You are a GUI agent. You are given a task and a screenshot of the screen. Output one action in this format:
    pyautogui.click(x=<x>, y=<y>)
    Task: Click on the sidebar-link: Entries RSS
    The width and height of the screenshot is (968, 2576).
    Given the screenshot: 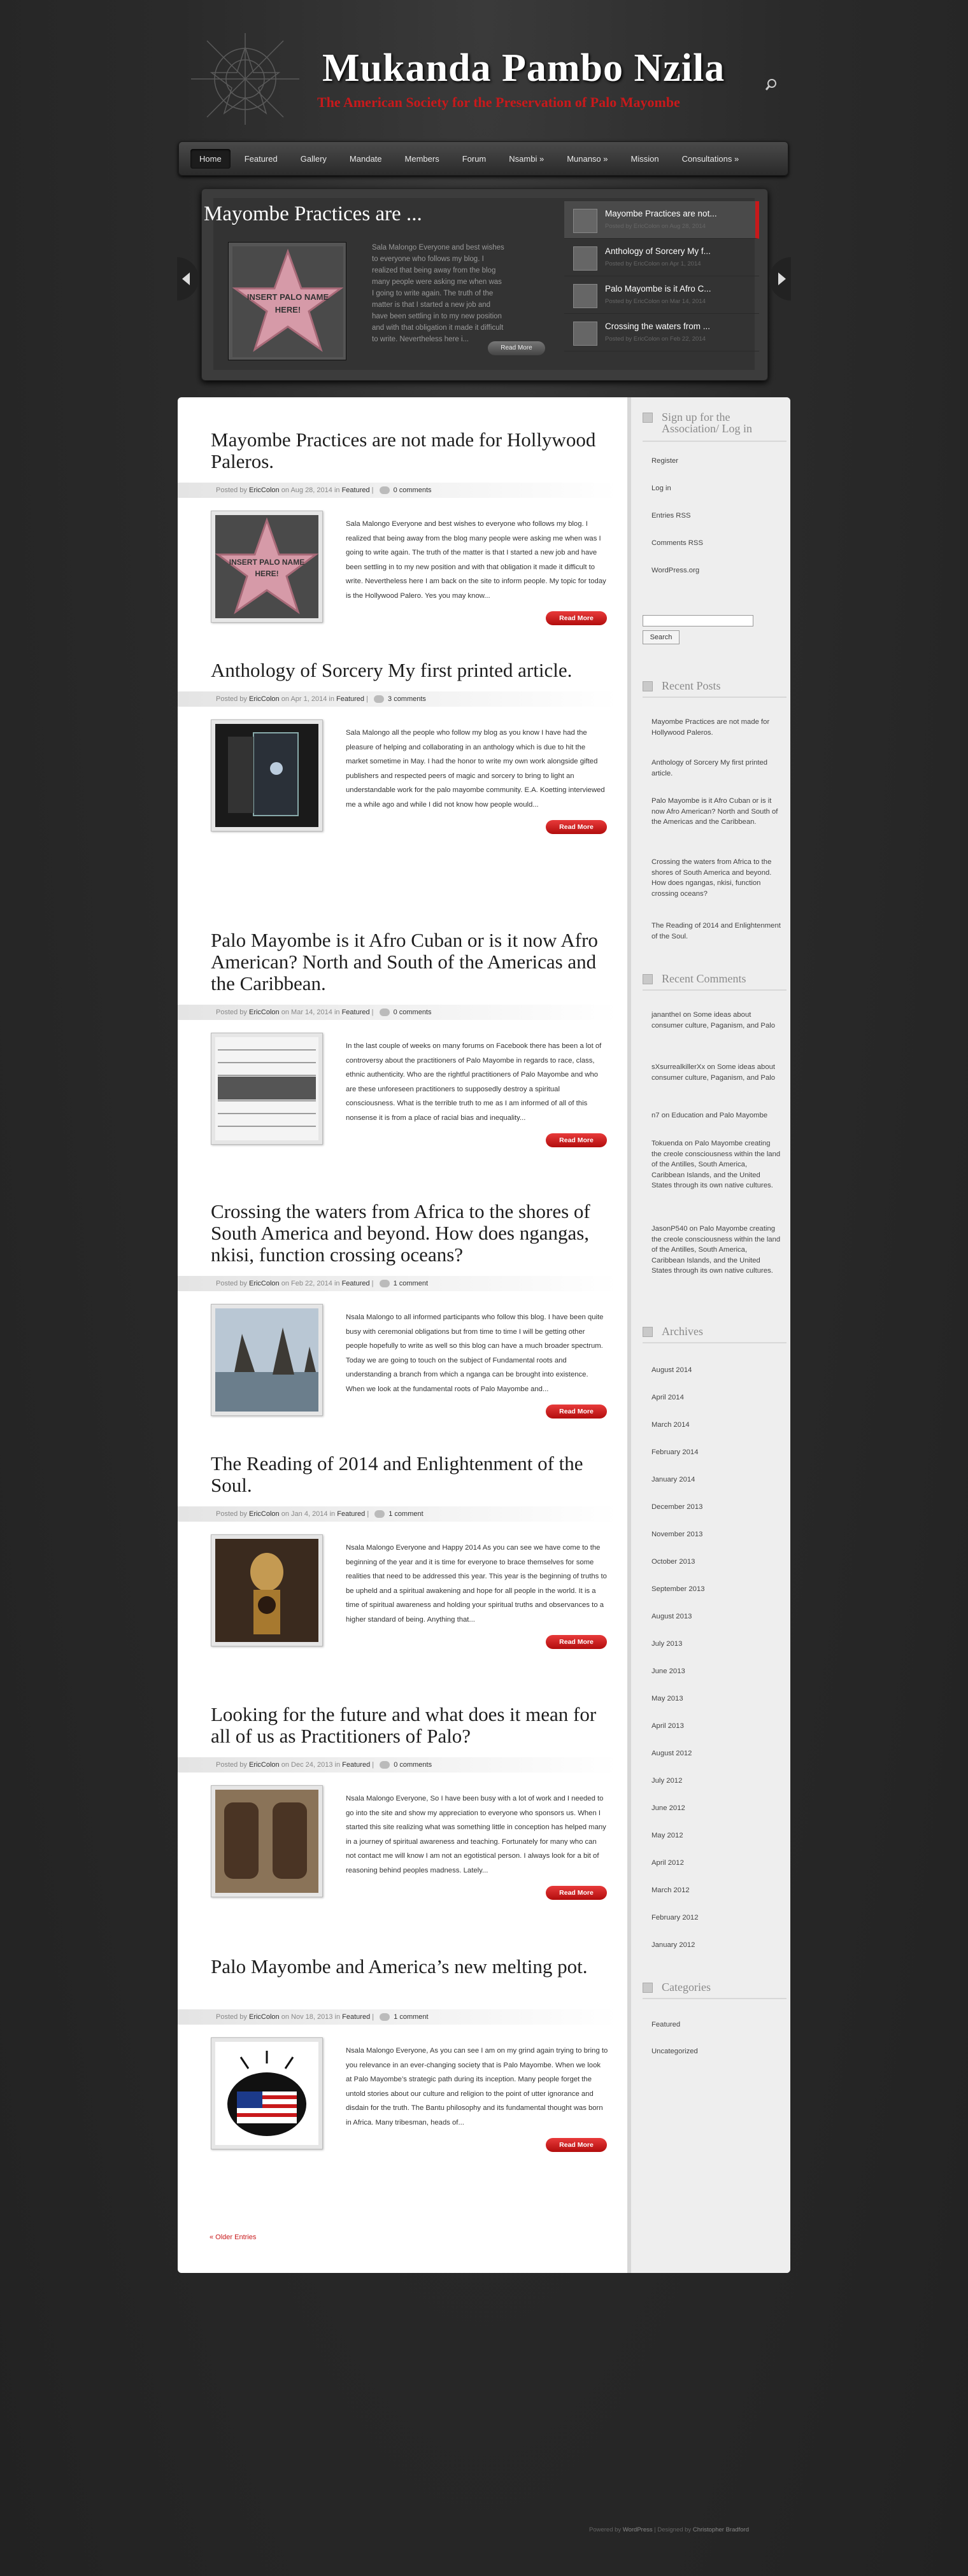 What is the action you would take?
    pyautogui.click(x=716, y=516)
    